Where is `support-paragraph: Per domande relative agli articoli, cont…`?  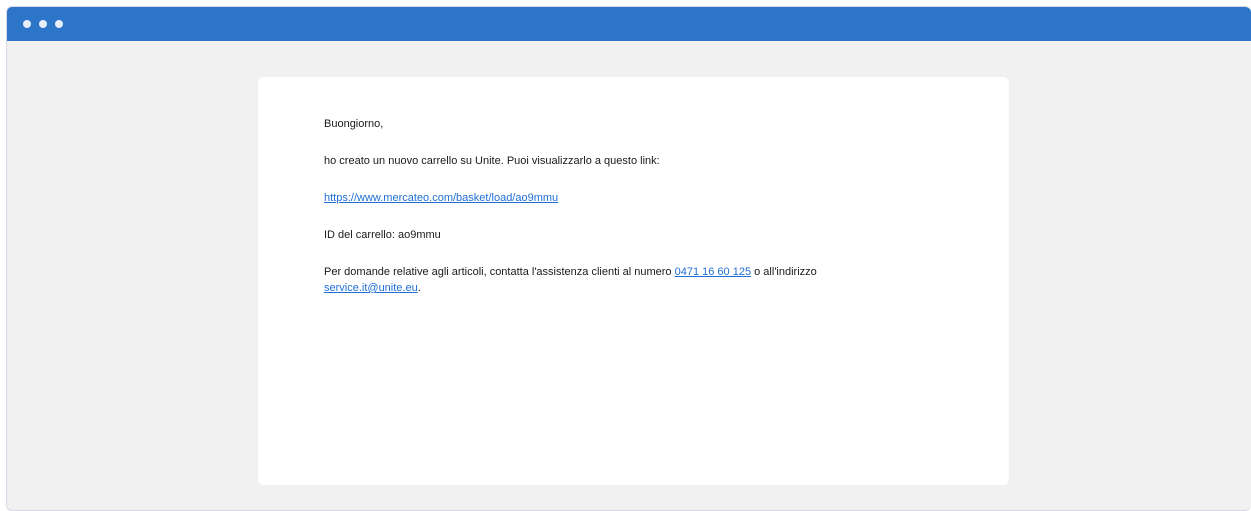
support-paragraph: Per domande relative agli articoli, cont… is located at coordinates (633, 280).